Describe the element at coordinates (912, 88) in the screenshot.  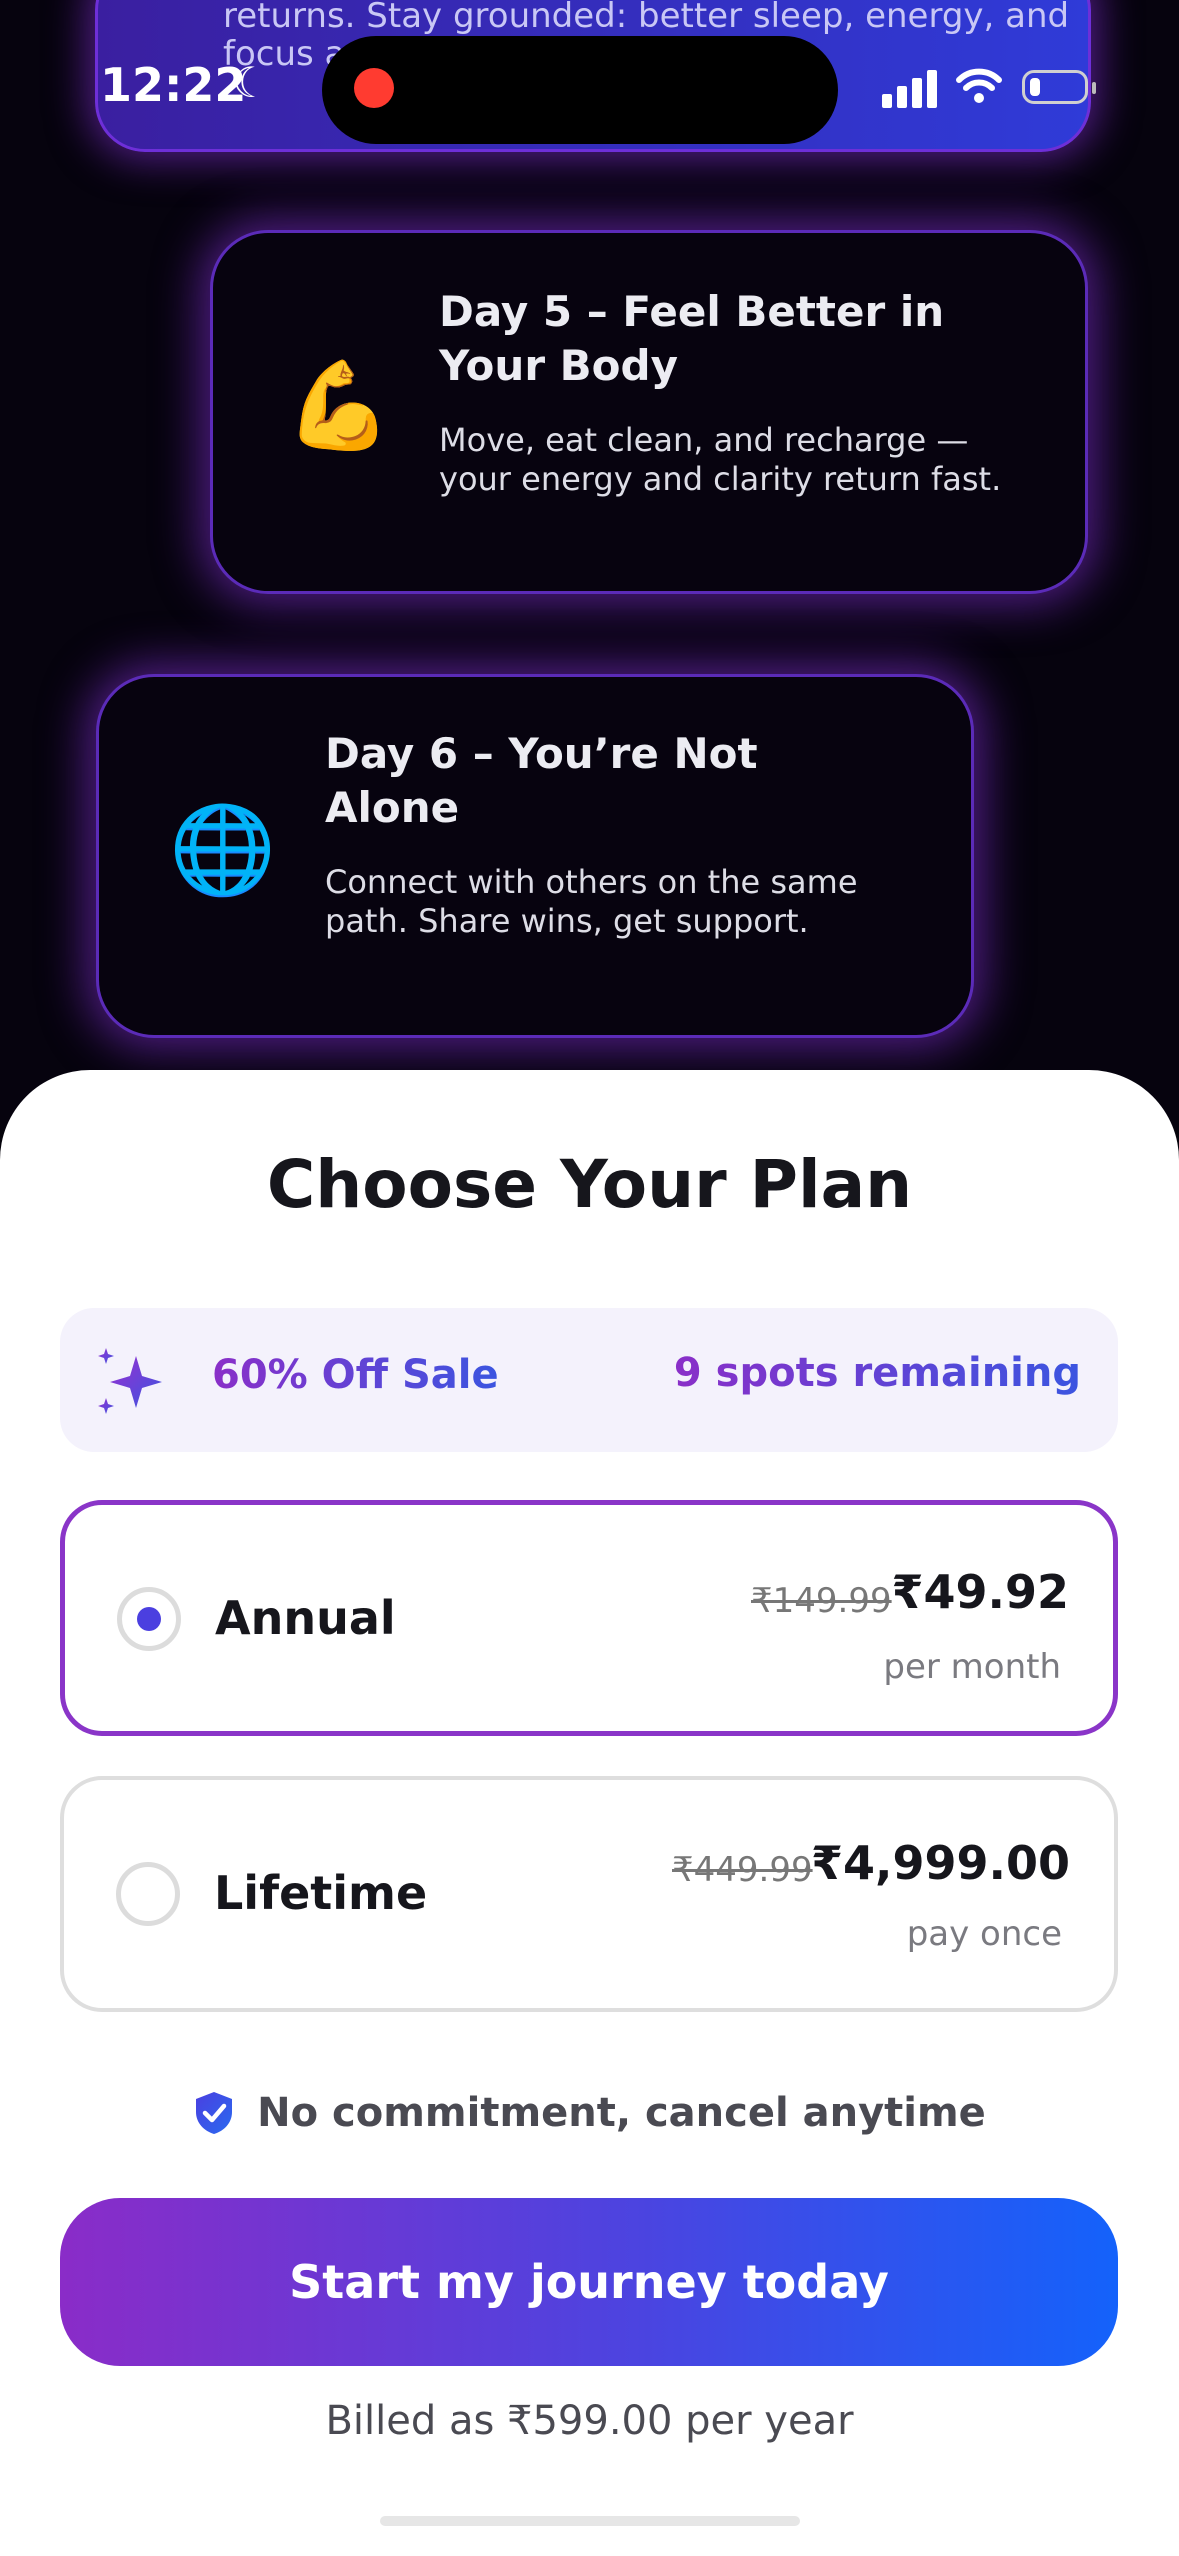
I see `cellular-signal-icon` at that location.